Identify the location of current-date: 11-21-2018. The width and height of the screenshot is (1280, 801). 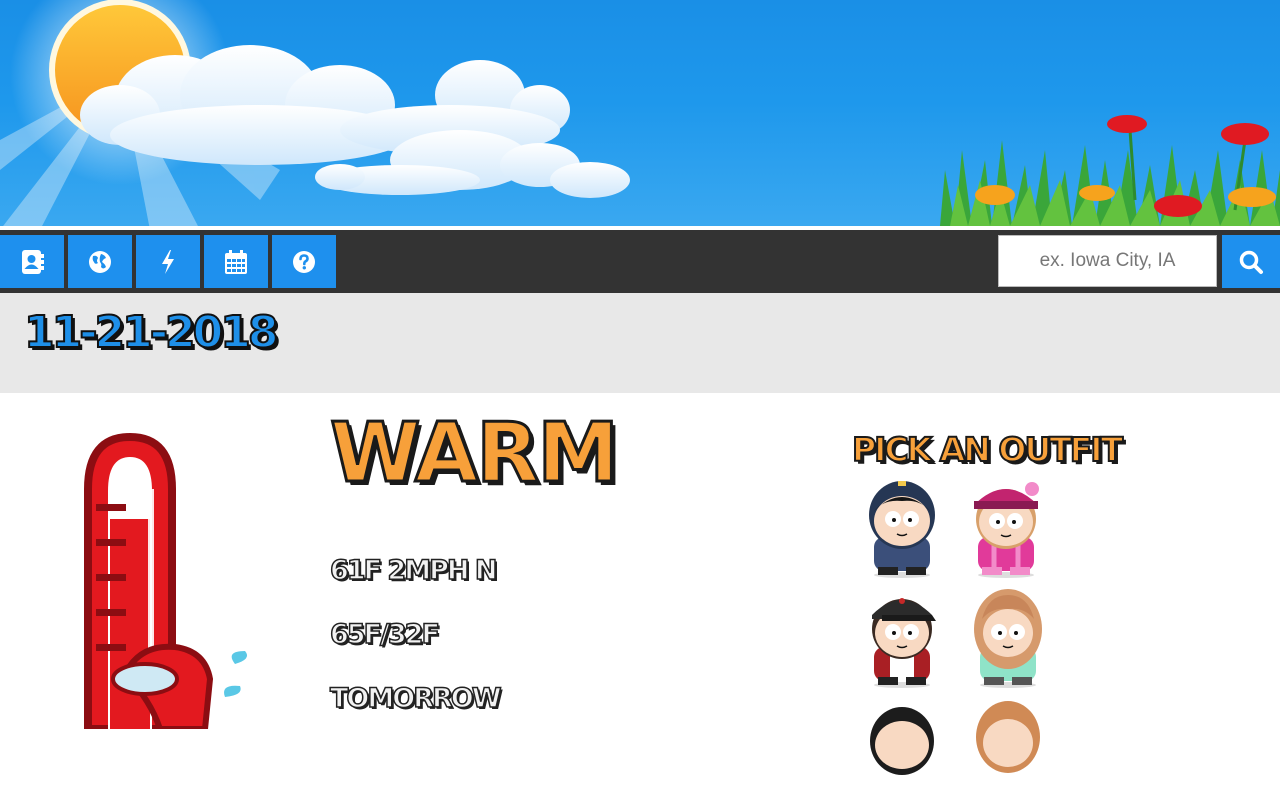
(151, 332).